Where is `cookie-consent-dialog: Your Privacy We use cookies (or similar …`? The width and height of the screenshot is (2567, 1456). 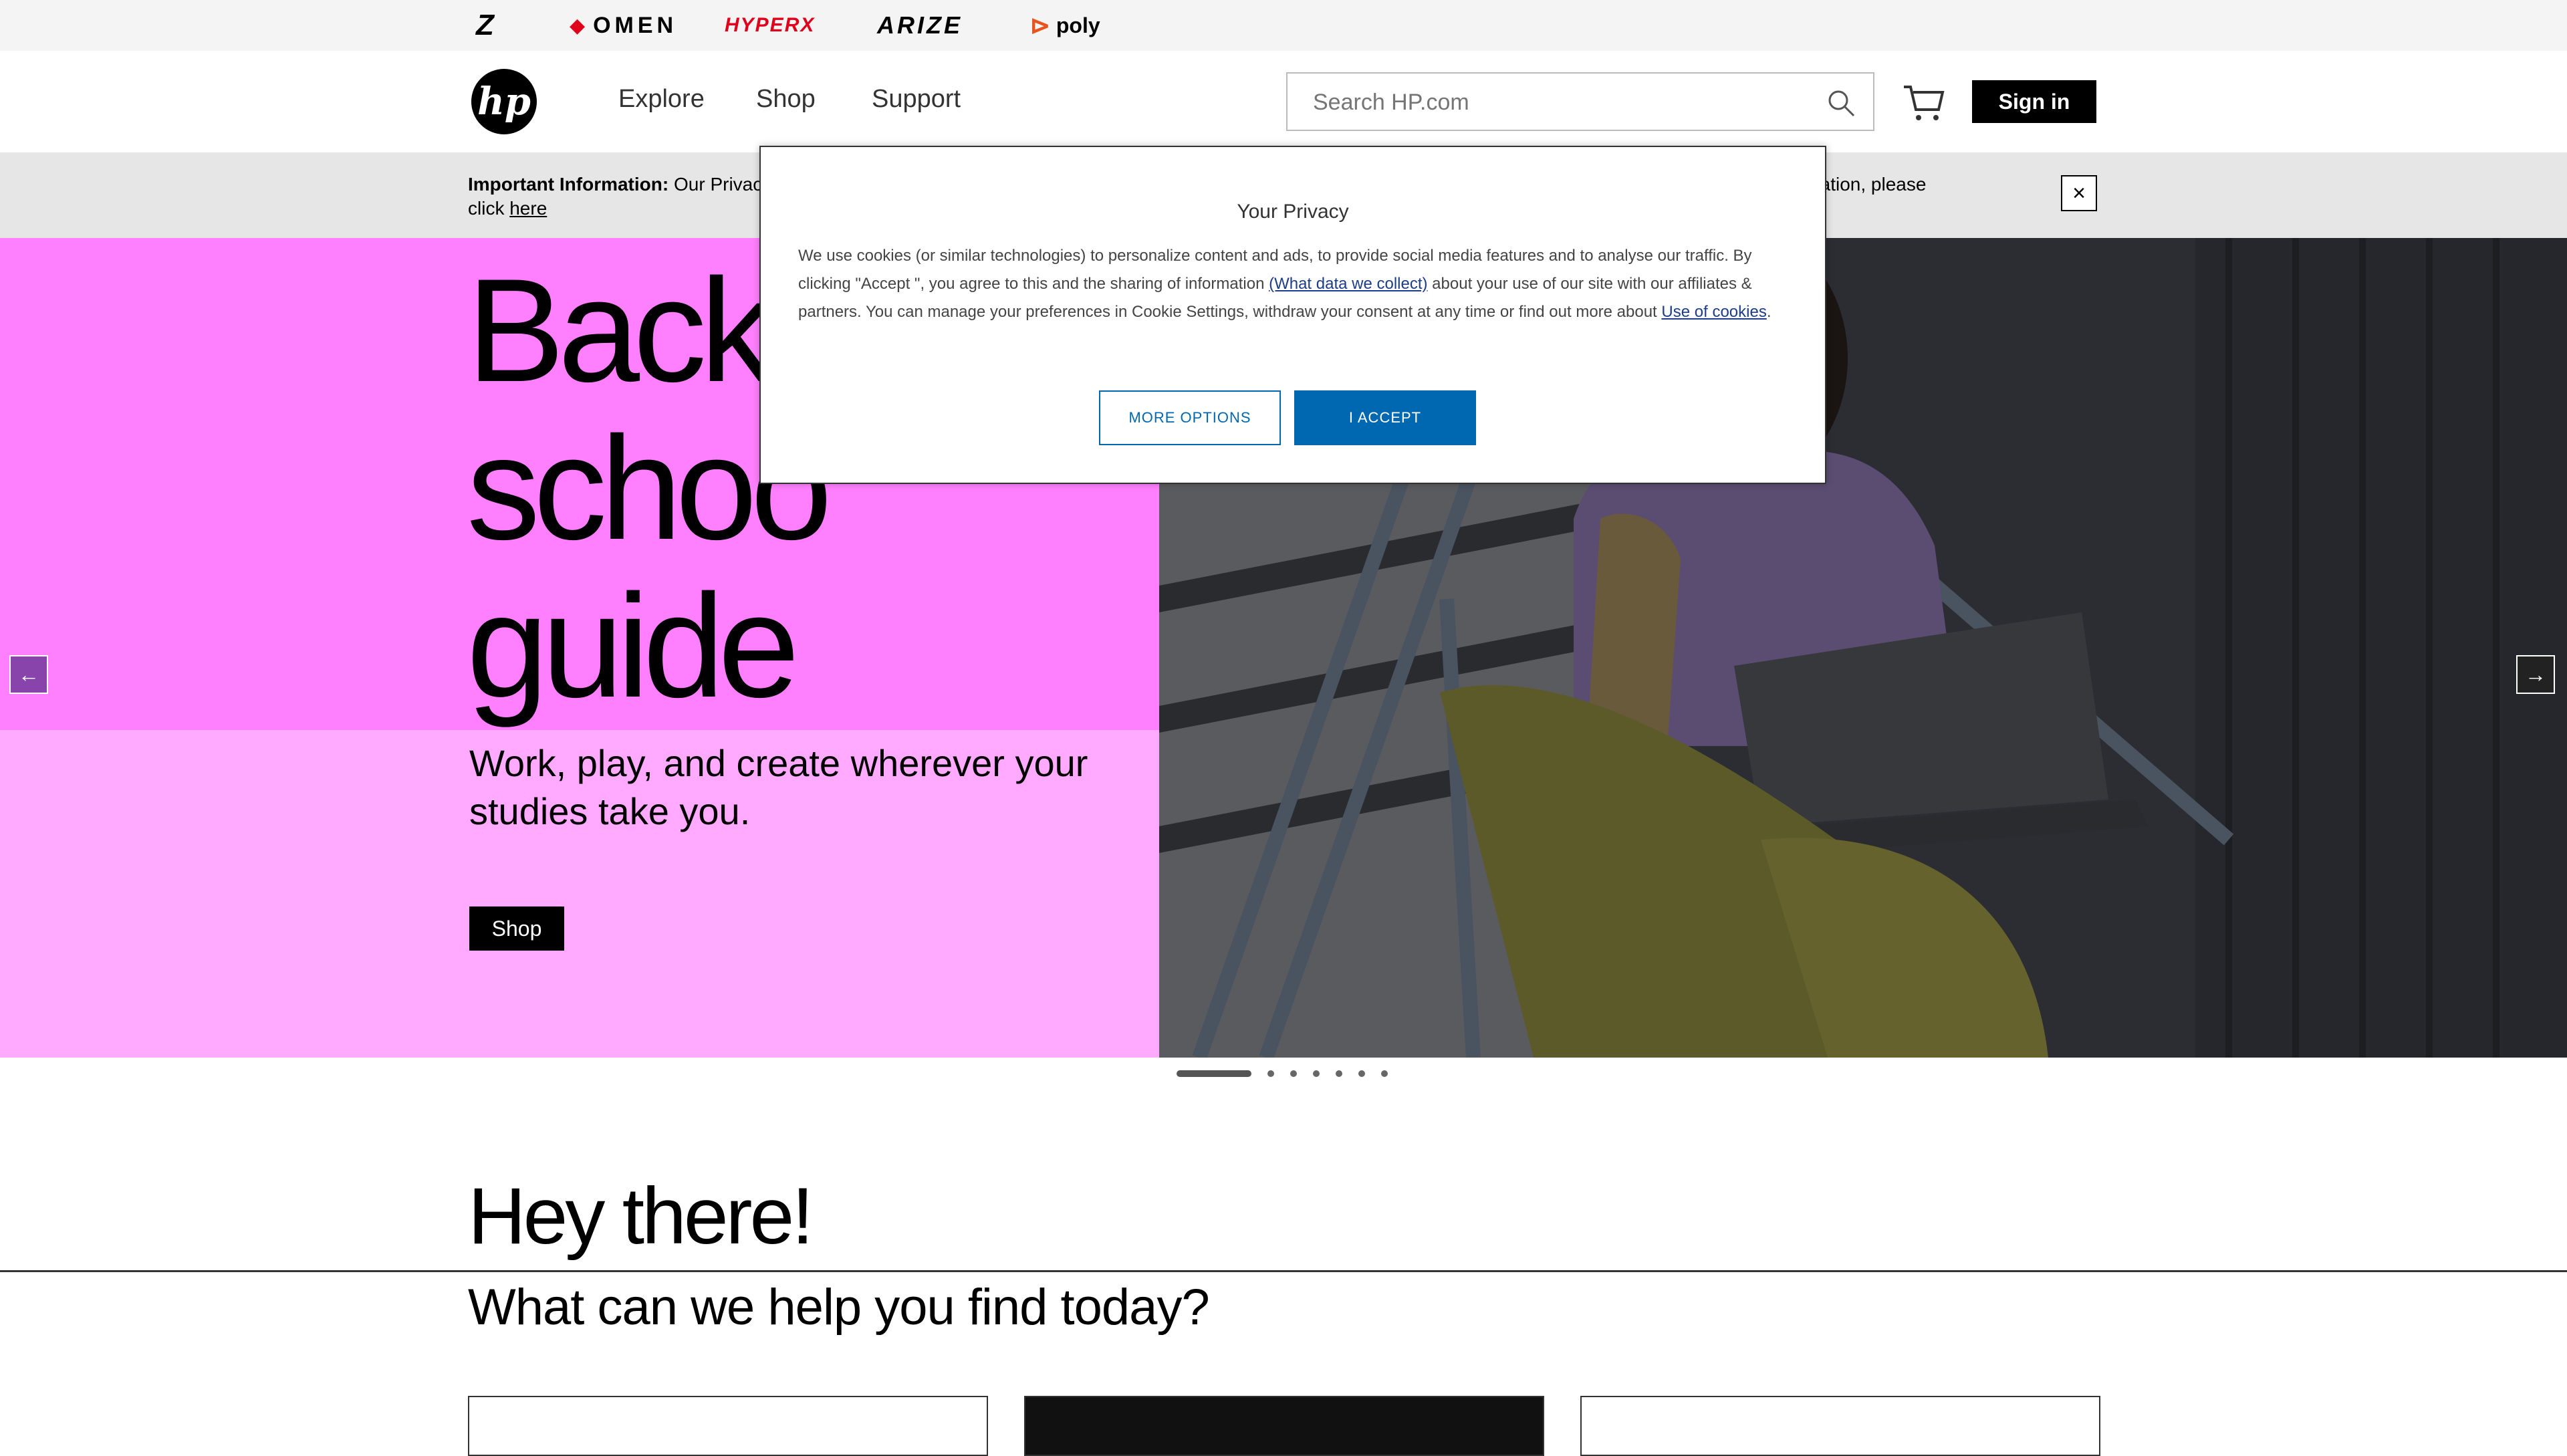
cookie-consent-dialog: Your Privacy We use cookies (or similar … is located at coordinates (1292, 315).